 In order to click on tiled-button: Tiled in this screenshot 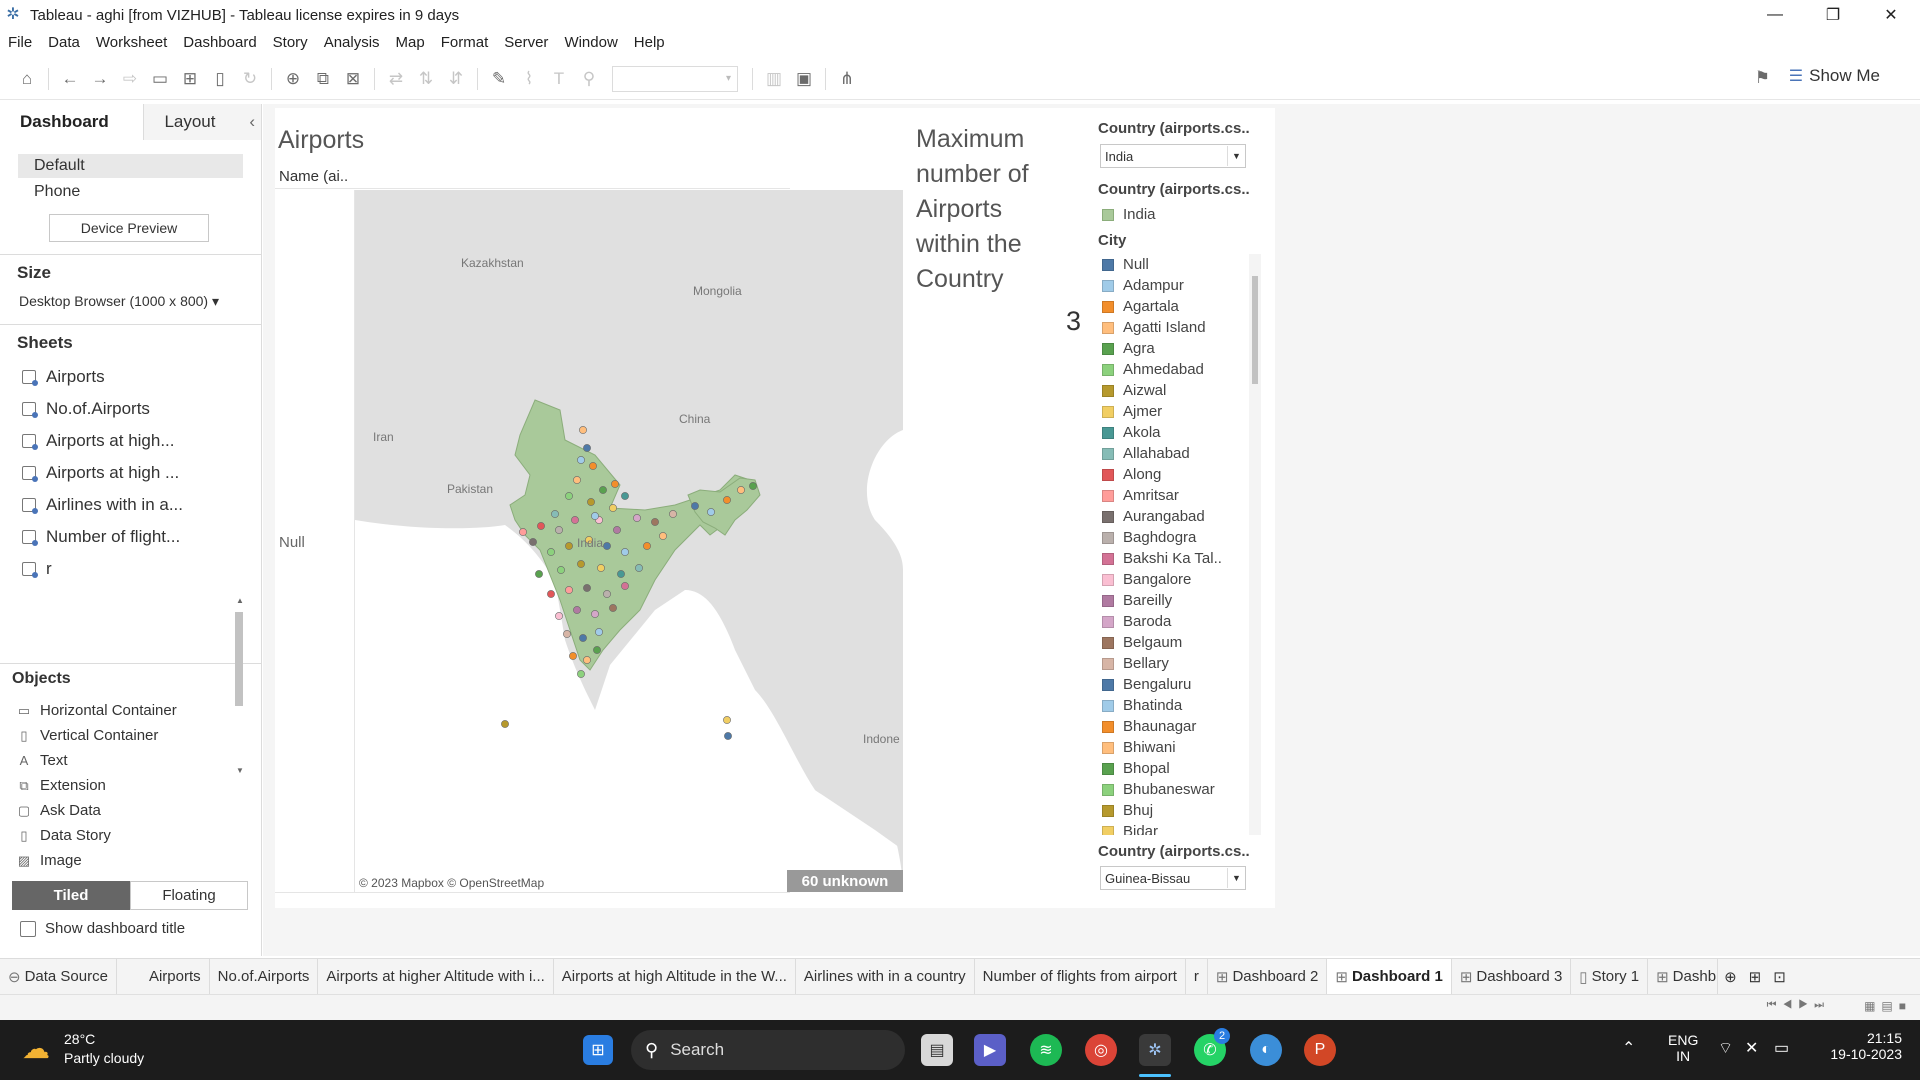, I will do `click(71, 895)`.